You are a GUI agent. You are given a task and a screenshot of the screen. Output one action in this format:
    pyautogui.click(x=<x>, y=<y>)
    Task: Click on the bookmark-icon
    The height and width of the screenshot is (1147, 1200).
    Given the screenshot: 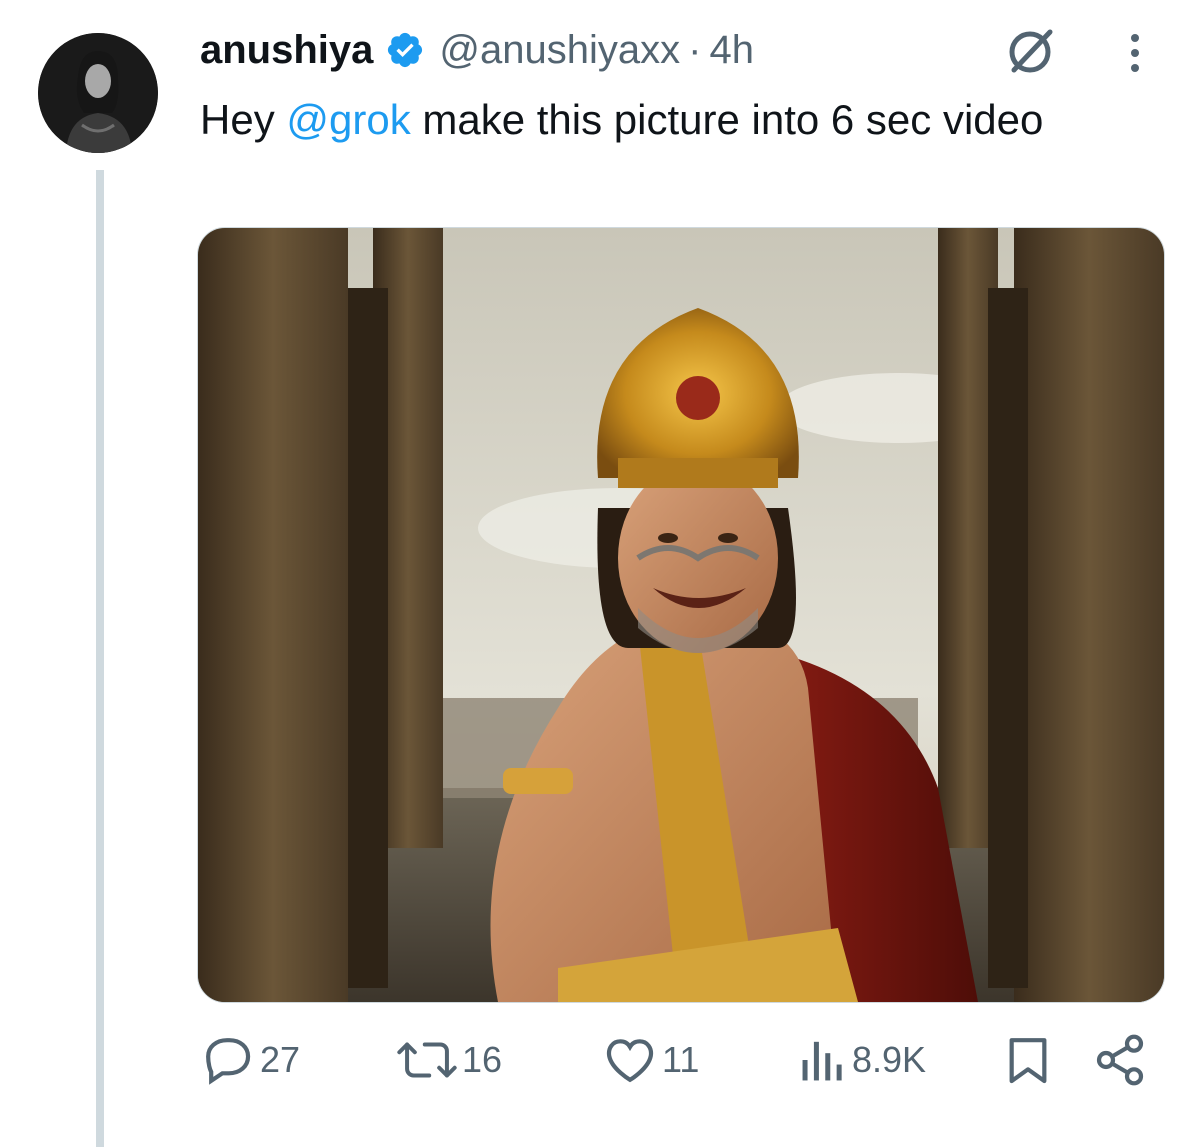 What is the action you would take?
    pyautogui.click(x=1028, y=1061)
    